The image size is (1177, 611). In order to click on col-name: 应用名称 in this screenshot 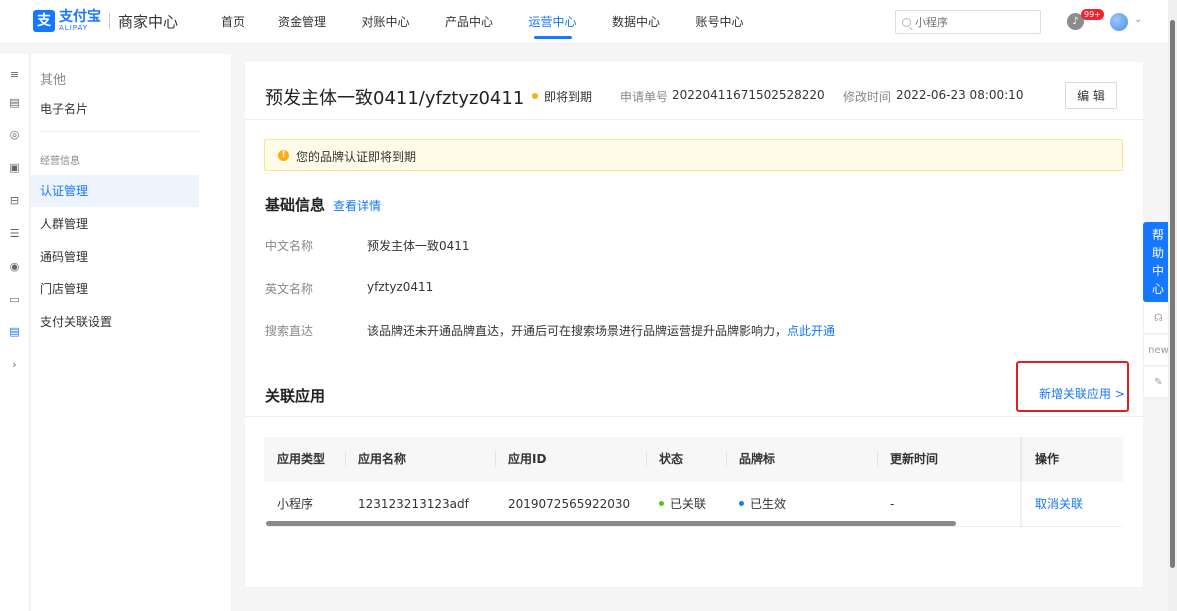, I will do `click(382, 459)`.